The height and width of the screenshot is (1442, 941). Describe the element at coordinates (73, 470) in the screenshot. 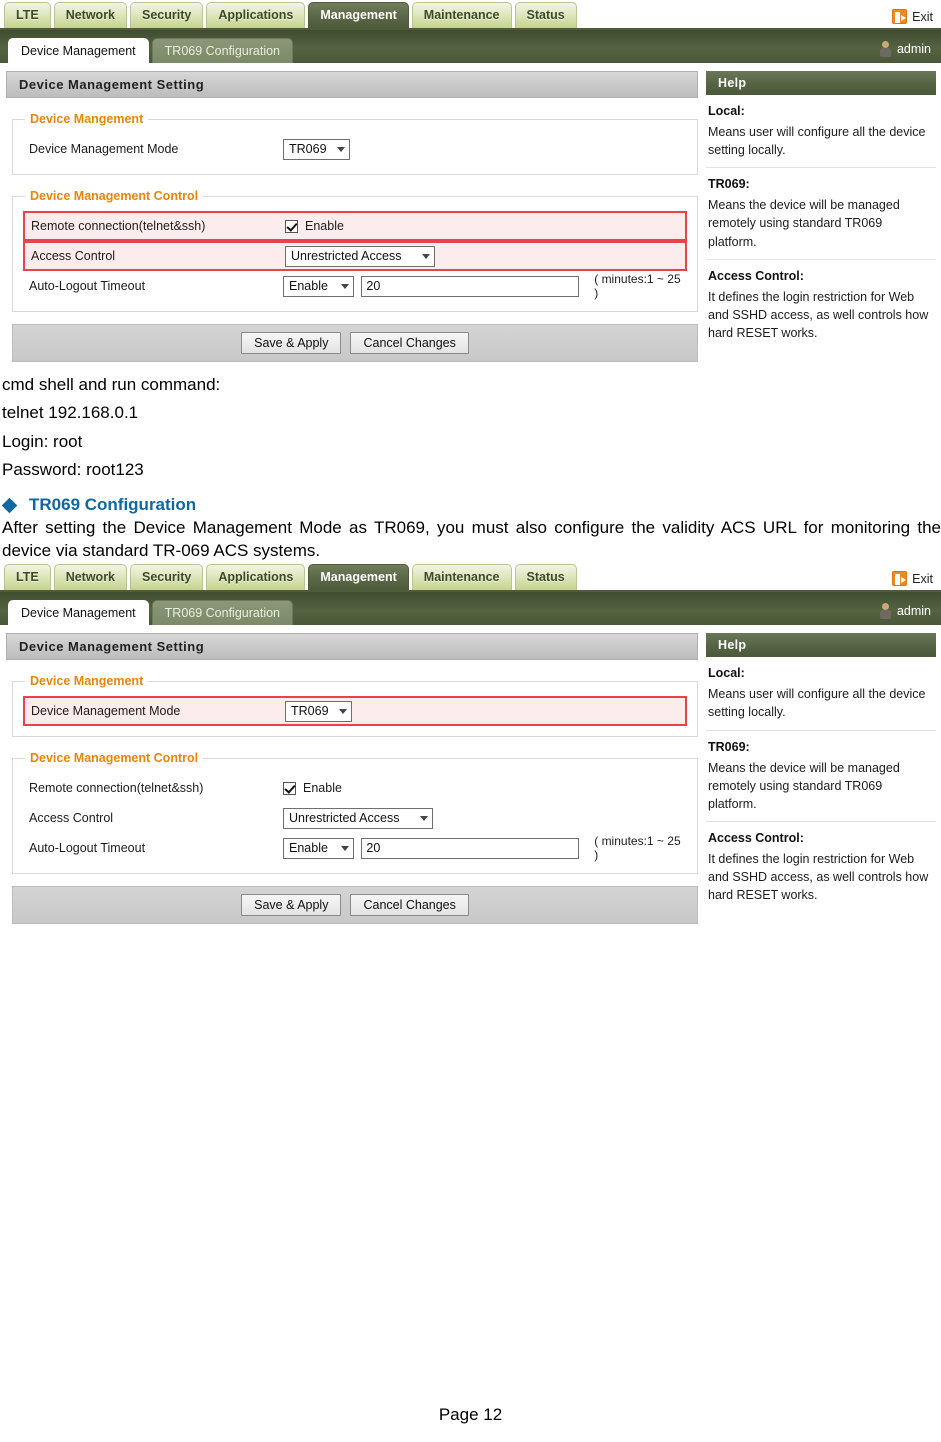

I see `doc-line-password: Password: root123` at that location.